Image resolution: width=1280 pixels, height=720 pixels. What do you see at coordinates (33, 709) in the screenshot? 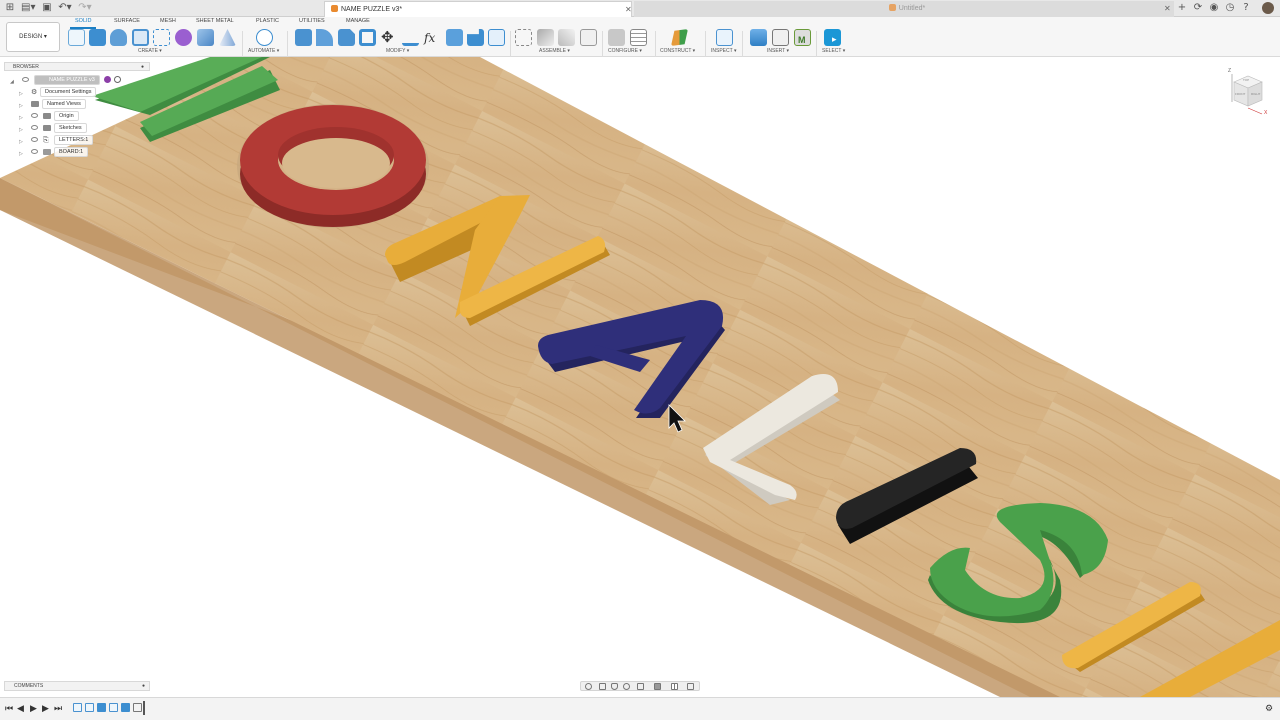
I see `play-icon: ▶` at bounding box center [33, 709].